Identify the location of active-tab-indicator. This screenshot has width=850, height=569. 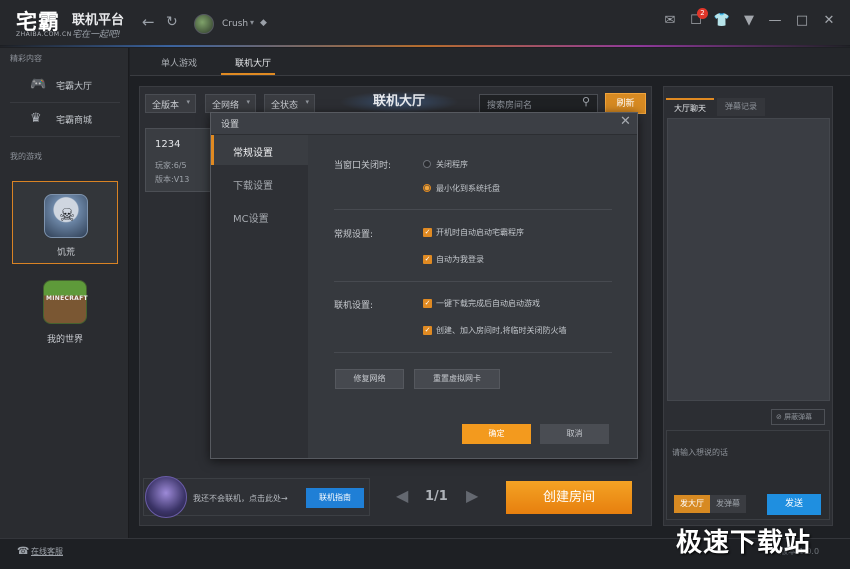
(248, 74).